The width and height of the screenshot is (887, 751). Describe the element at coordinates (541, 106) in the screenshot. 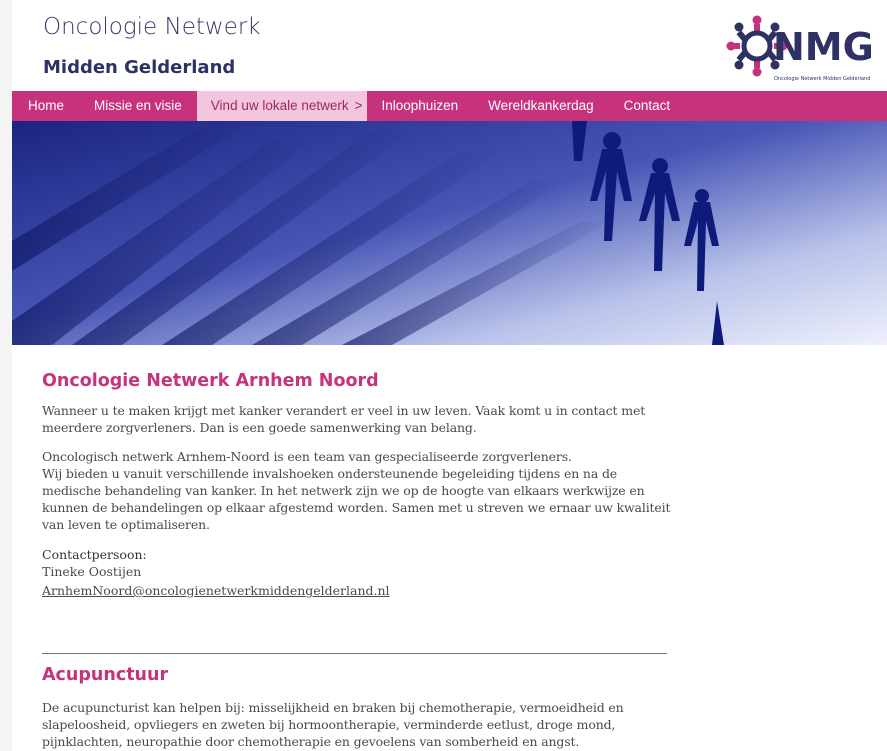

I see `nav-wereldkankerdag: Wereldkankerdag` at that location.